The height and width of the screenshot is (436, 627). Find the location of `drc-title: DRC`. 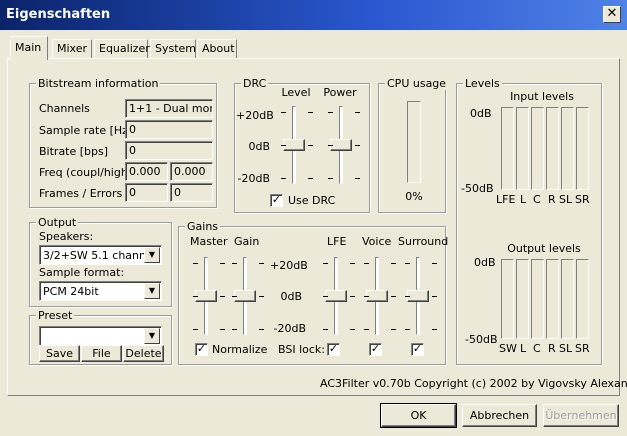

drc-title: DRC is located at coordinates (255, 83).